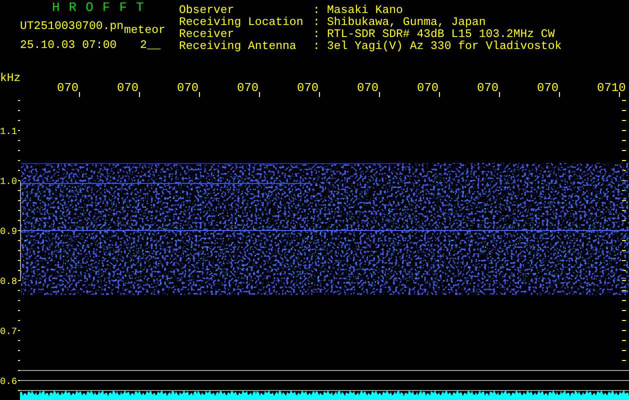 The image size is (629, 400). What do you see at coordinates (206, 11) in the screenshot?
I see `info-label: Observer` at bounding box center [206, 11].